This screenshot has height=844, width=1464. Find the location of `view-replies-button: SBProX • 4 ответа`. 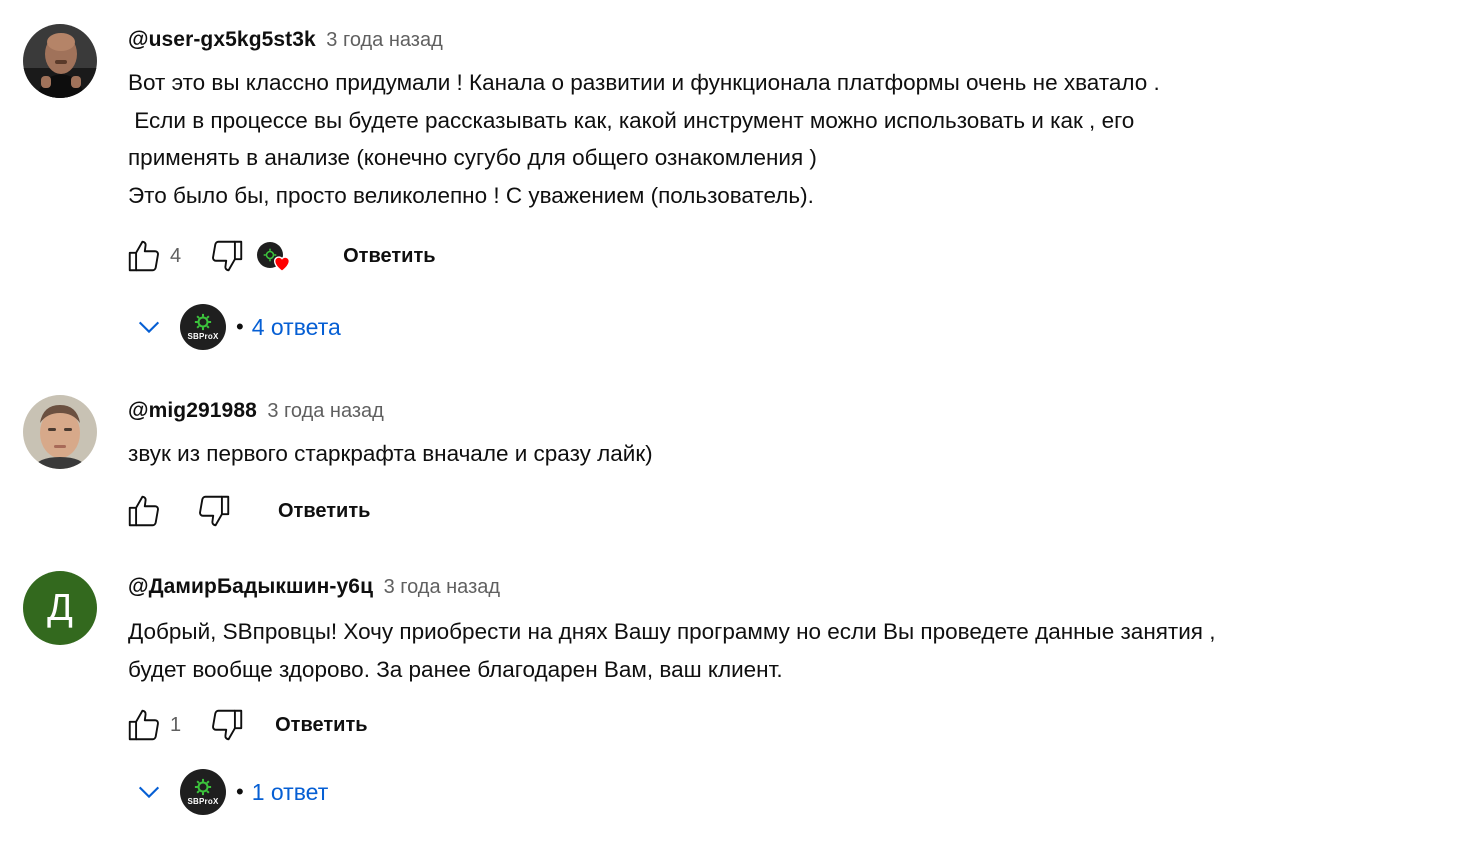

view-replies-button: SBProX • 4 ответа is located at coordinates (237, 327).